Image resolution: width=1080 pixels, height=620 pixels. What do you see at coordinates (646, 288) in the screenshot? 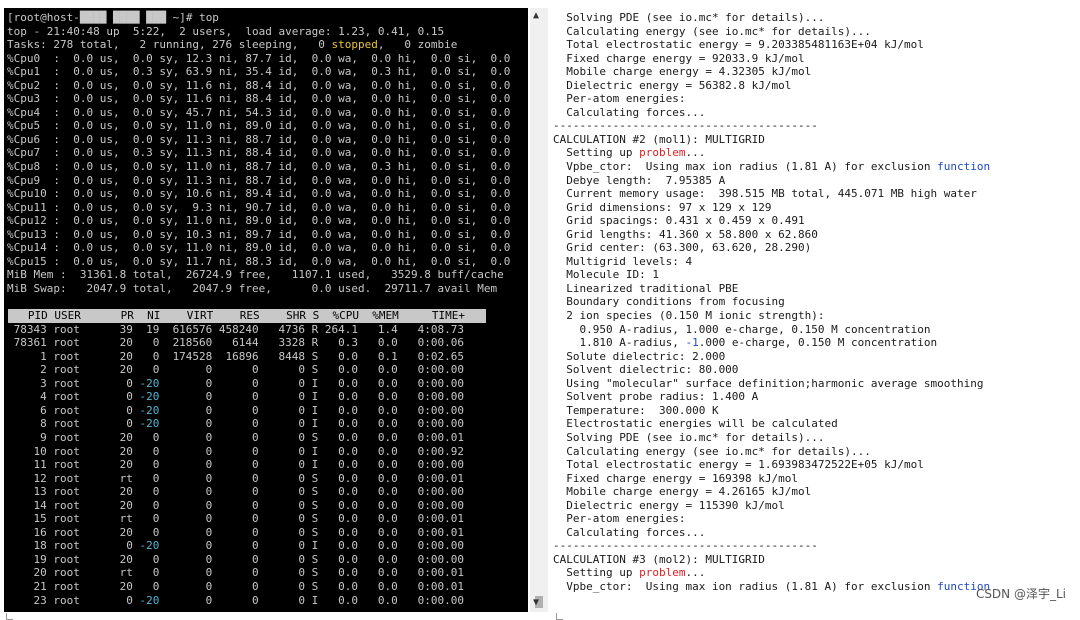
I see `terminal-line: Linearized traditional PBE` at bounding box center [646, 288].